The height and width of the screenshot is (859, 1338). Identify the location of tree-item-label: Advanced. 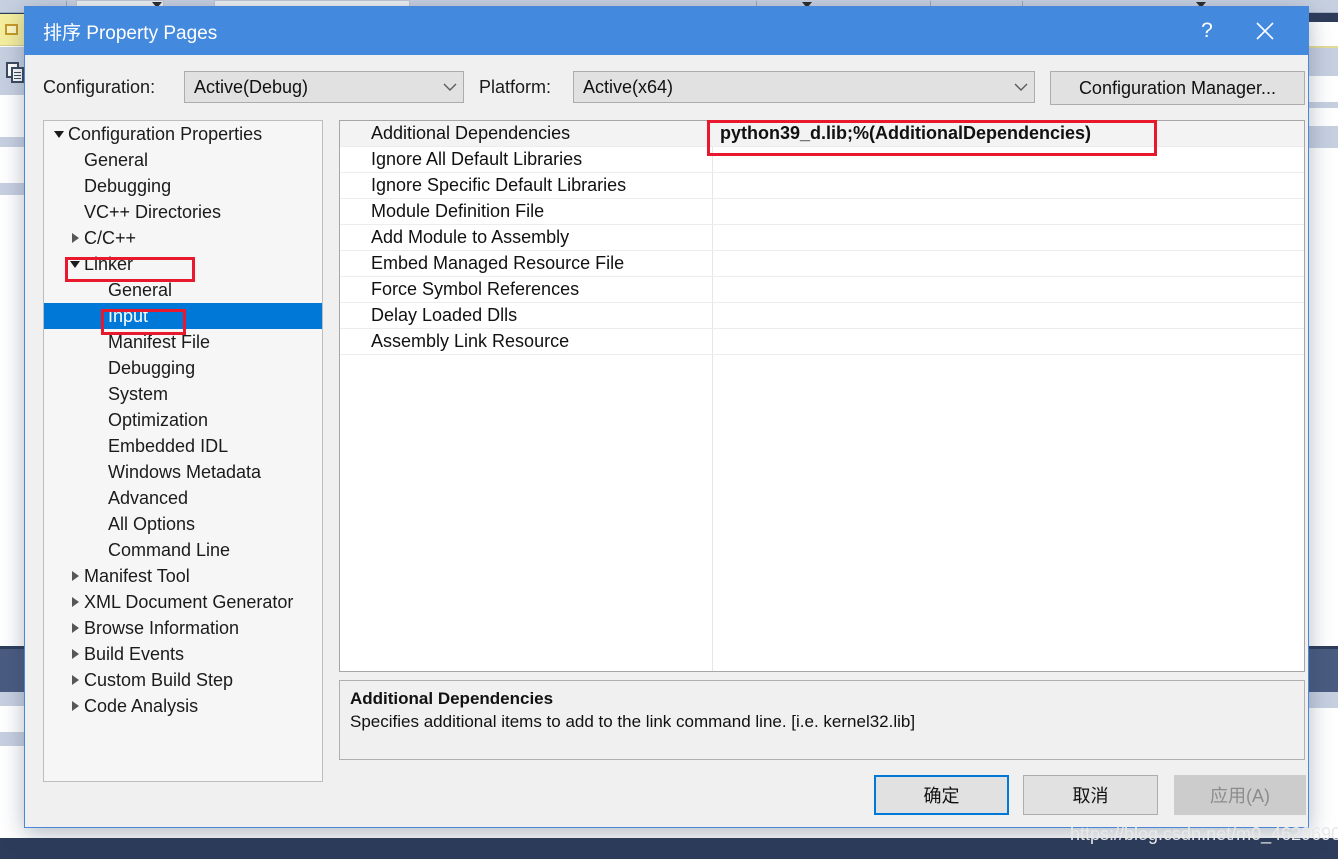
(148, 497).